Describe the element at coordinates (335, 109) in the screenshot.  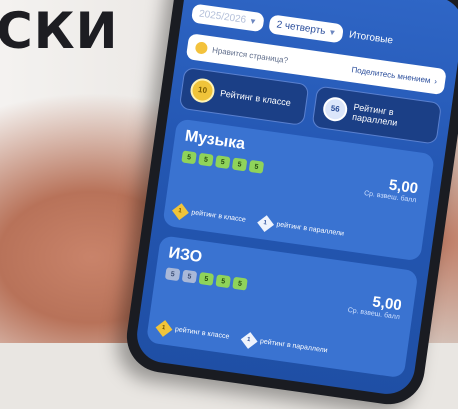
I see `medal-icon: 56` at that location.